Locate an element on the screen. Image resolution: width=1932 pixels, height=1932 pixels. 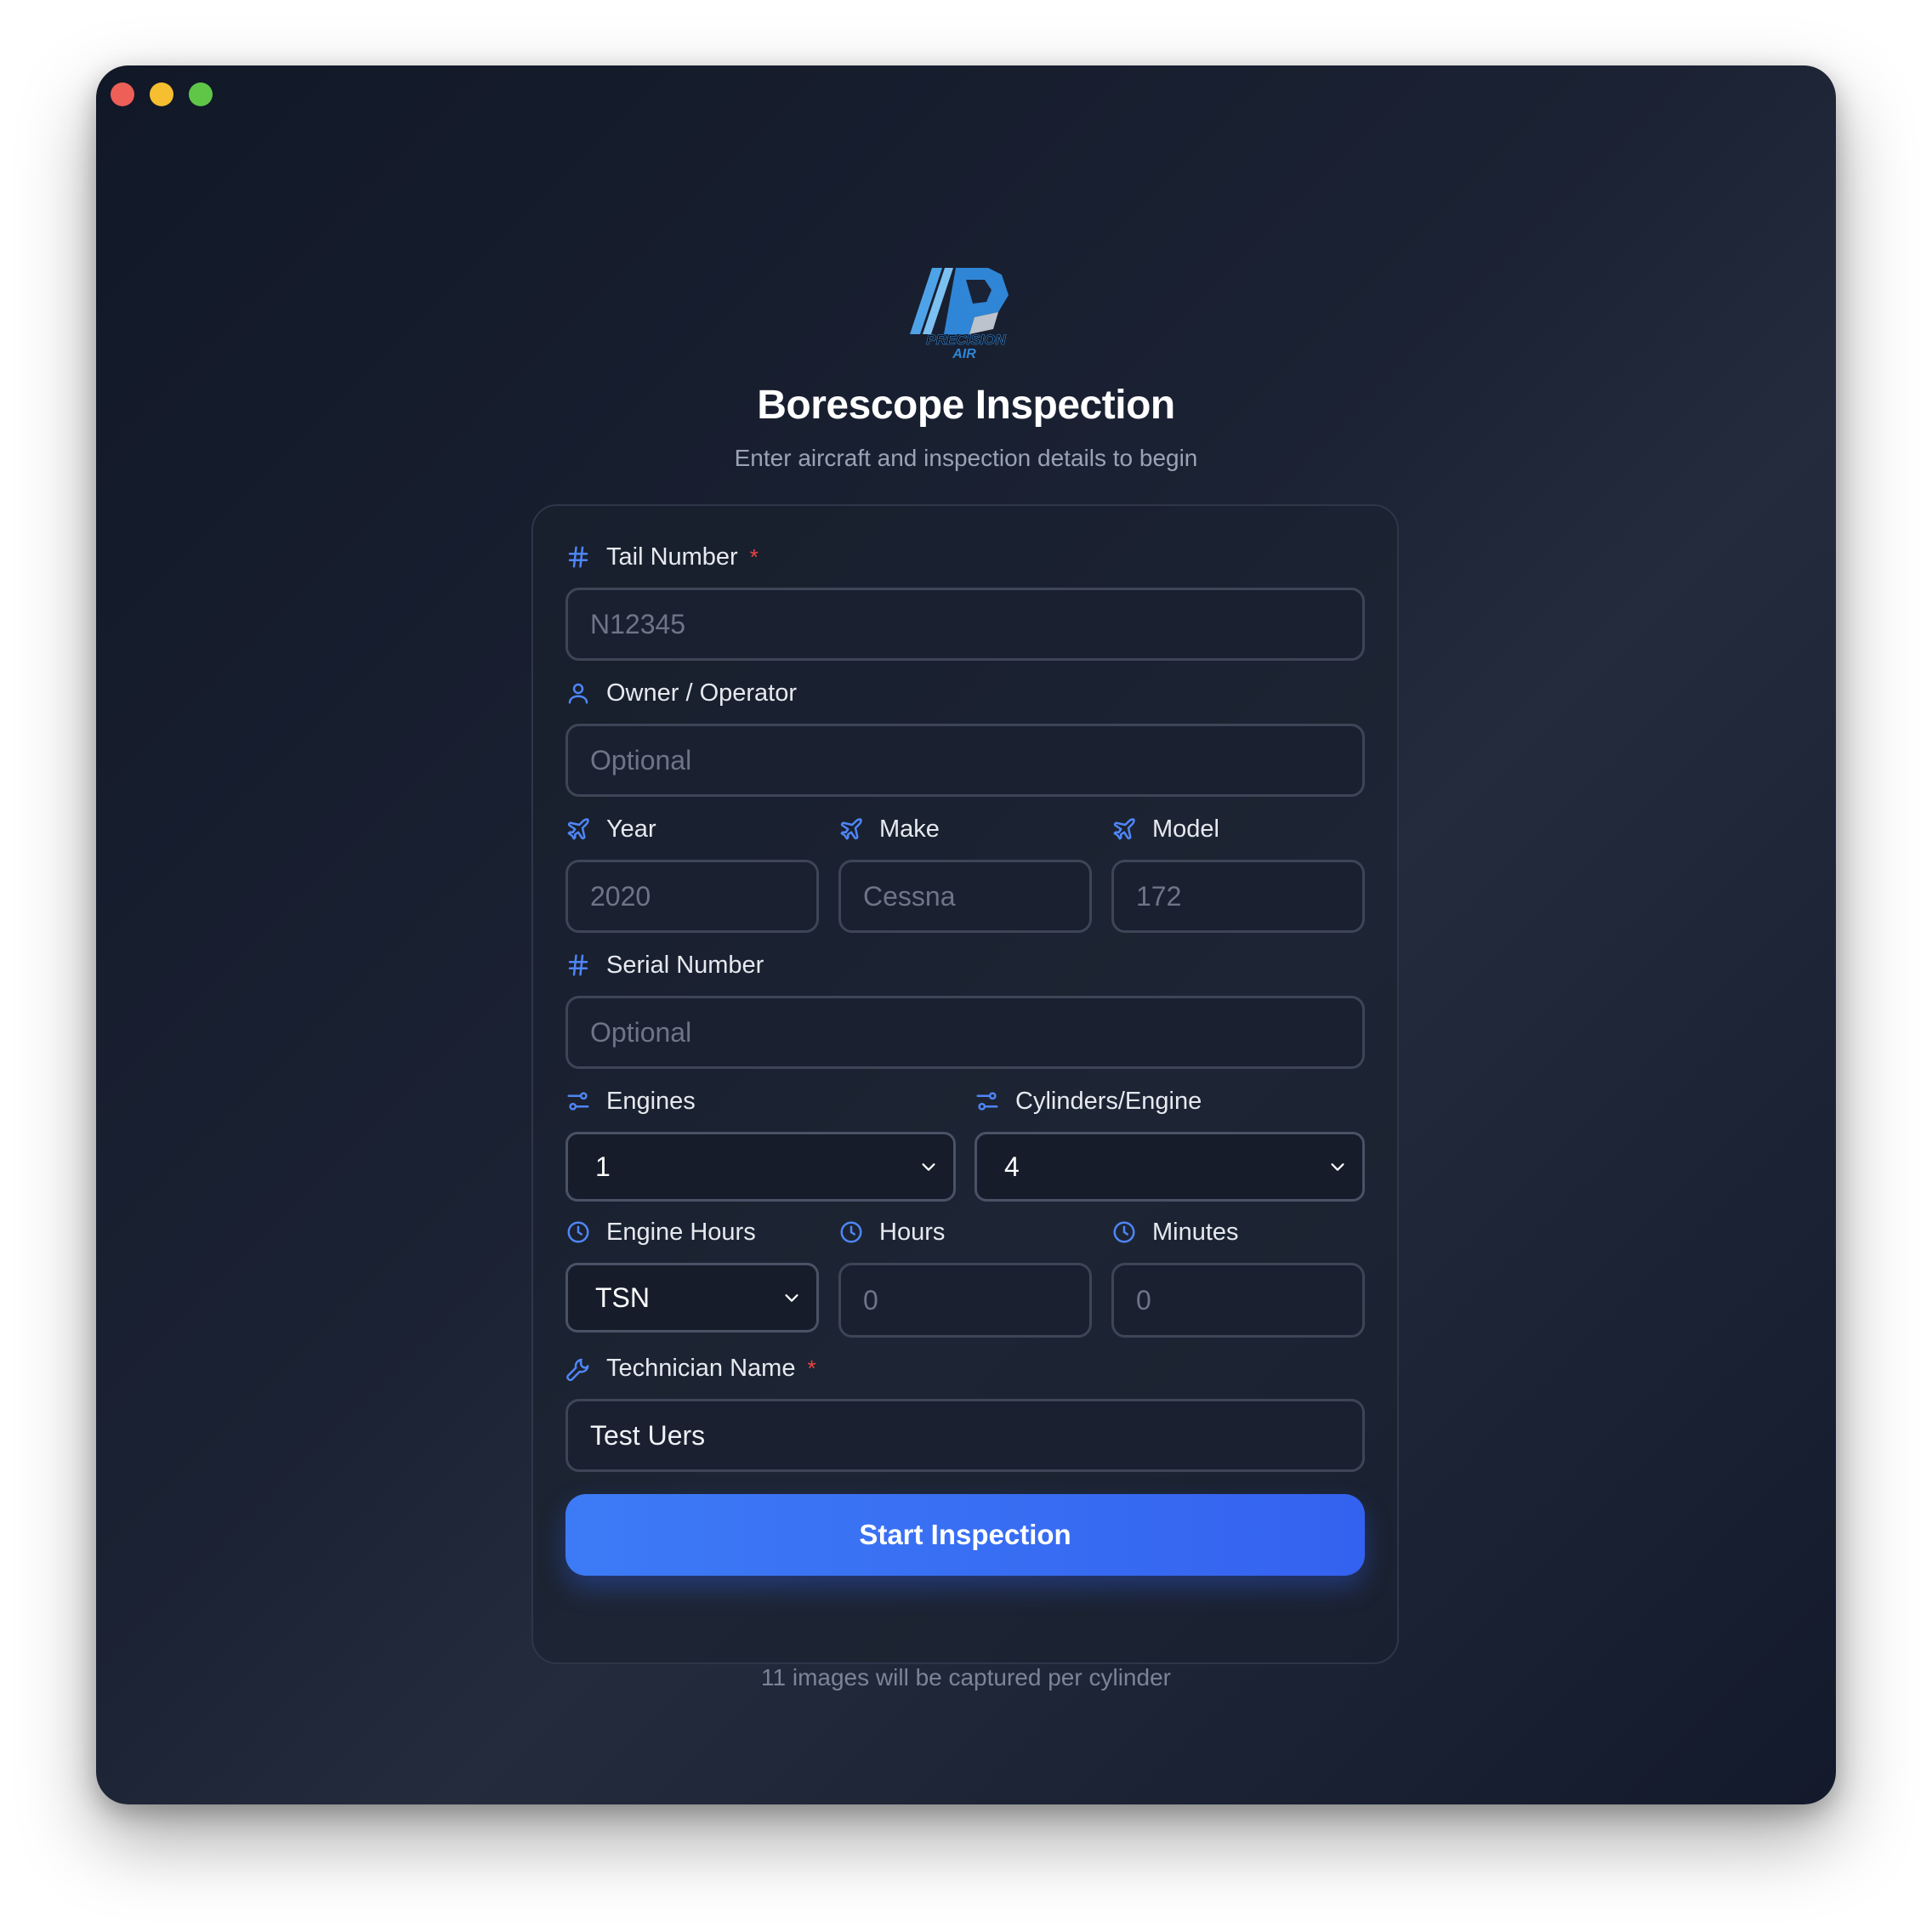
close-button is located at coordinates (122, 94).